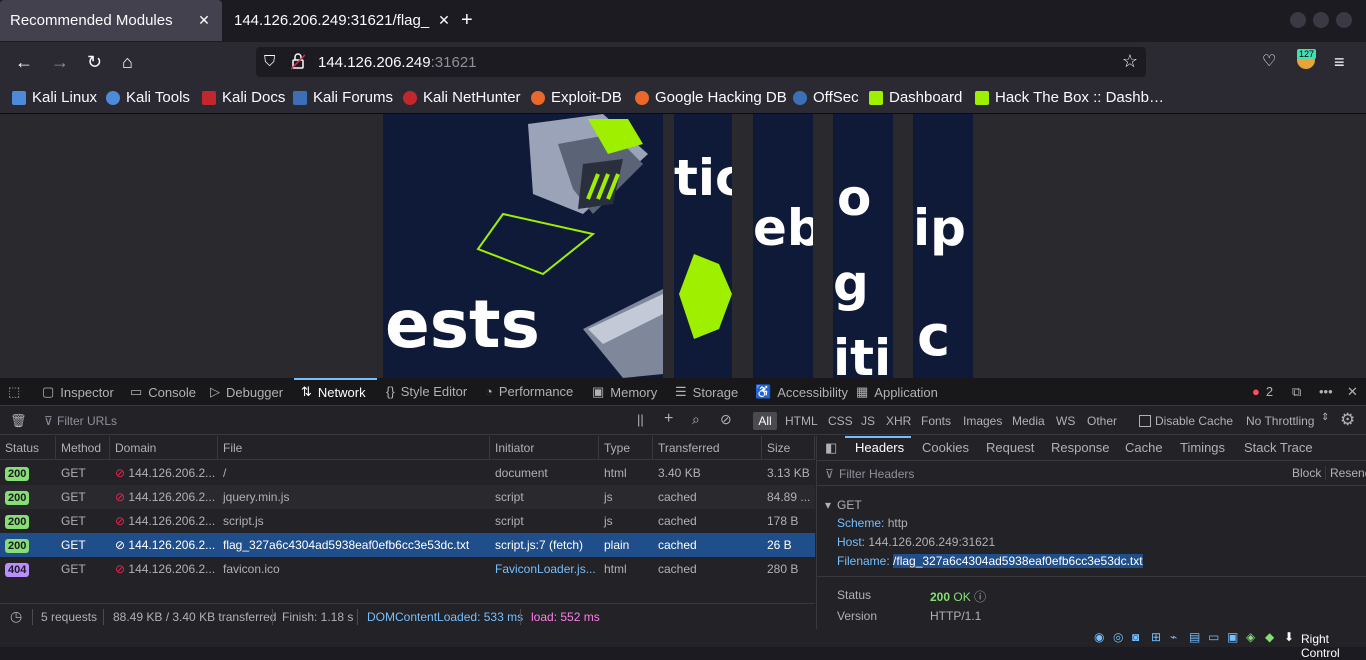 The image size is (1366, 660). Describe the element at coordinates (624, 392) in the screenshot. I see `tab-memory: ▣ Memory` at that location.